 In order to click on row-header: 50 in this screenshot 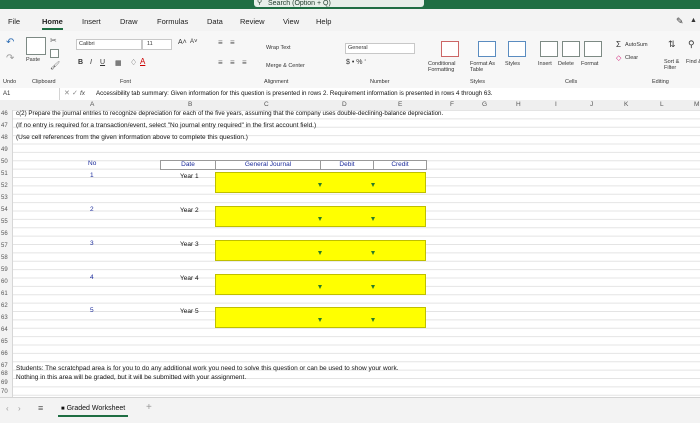, I will do `click(6, 162)`.